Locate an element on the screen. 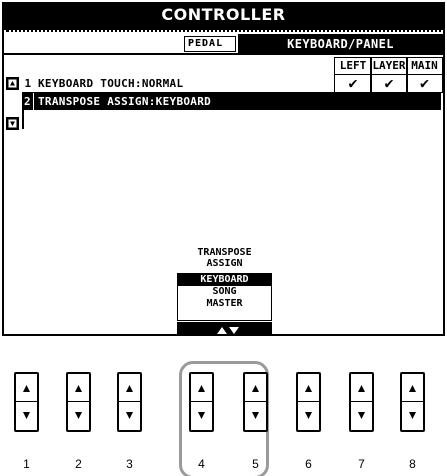 Image resolution: width=447 pixels, height=476 pixels. button-number-label: 4 is located at coordinates (201, 464).